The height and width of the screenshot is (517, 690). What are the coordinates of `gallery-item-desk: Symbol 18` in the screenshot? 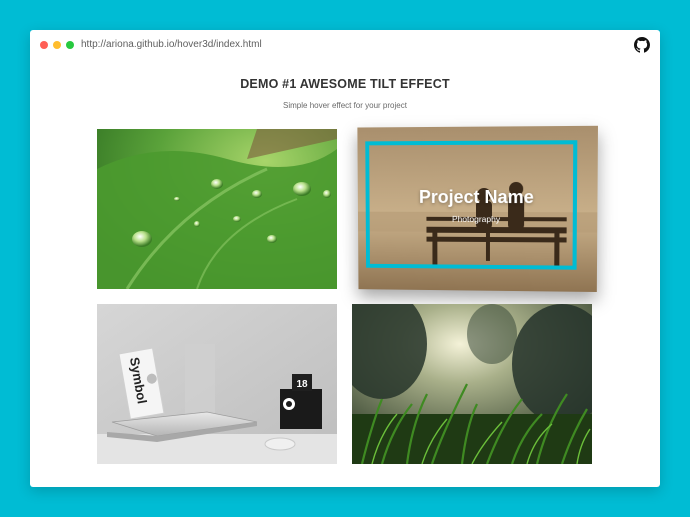 It's located at (217, 384).